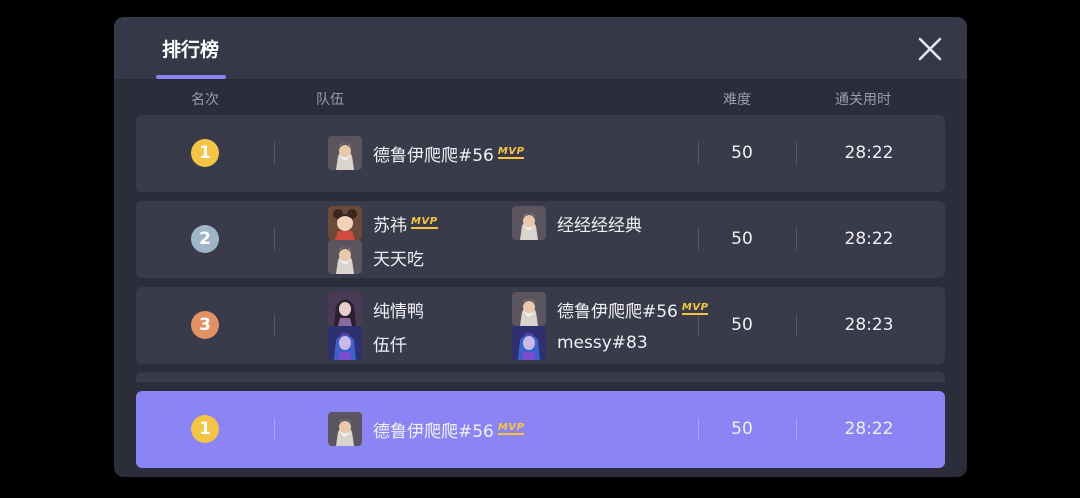 The height and width of the screenshot is (498, 1080). I want to click on column-rank: 名次, so click(205, 100).